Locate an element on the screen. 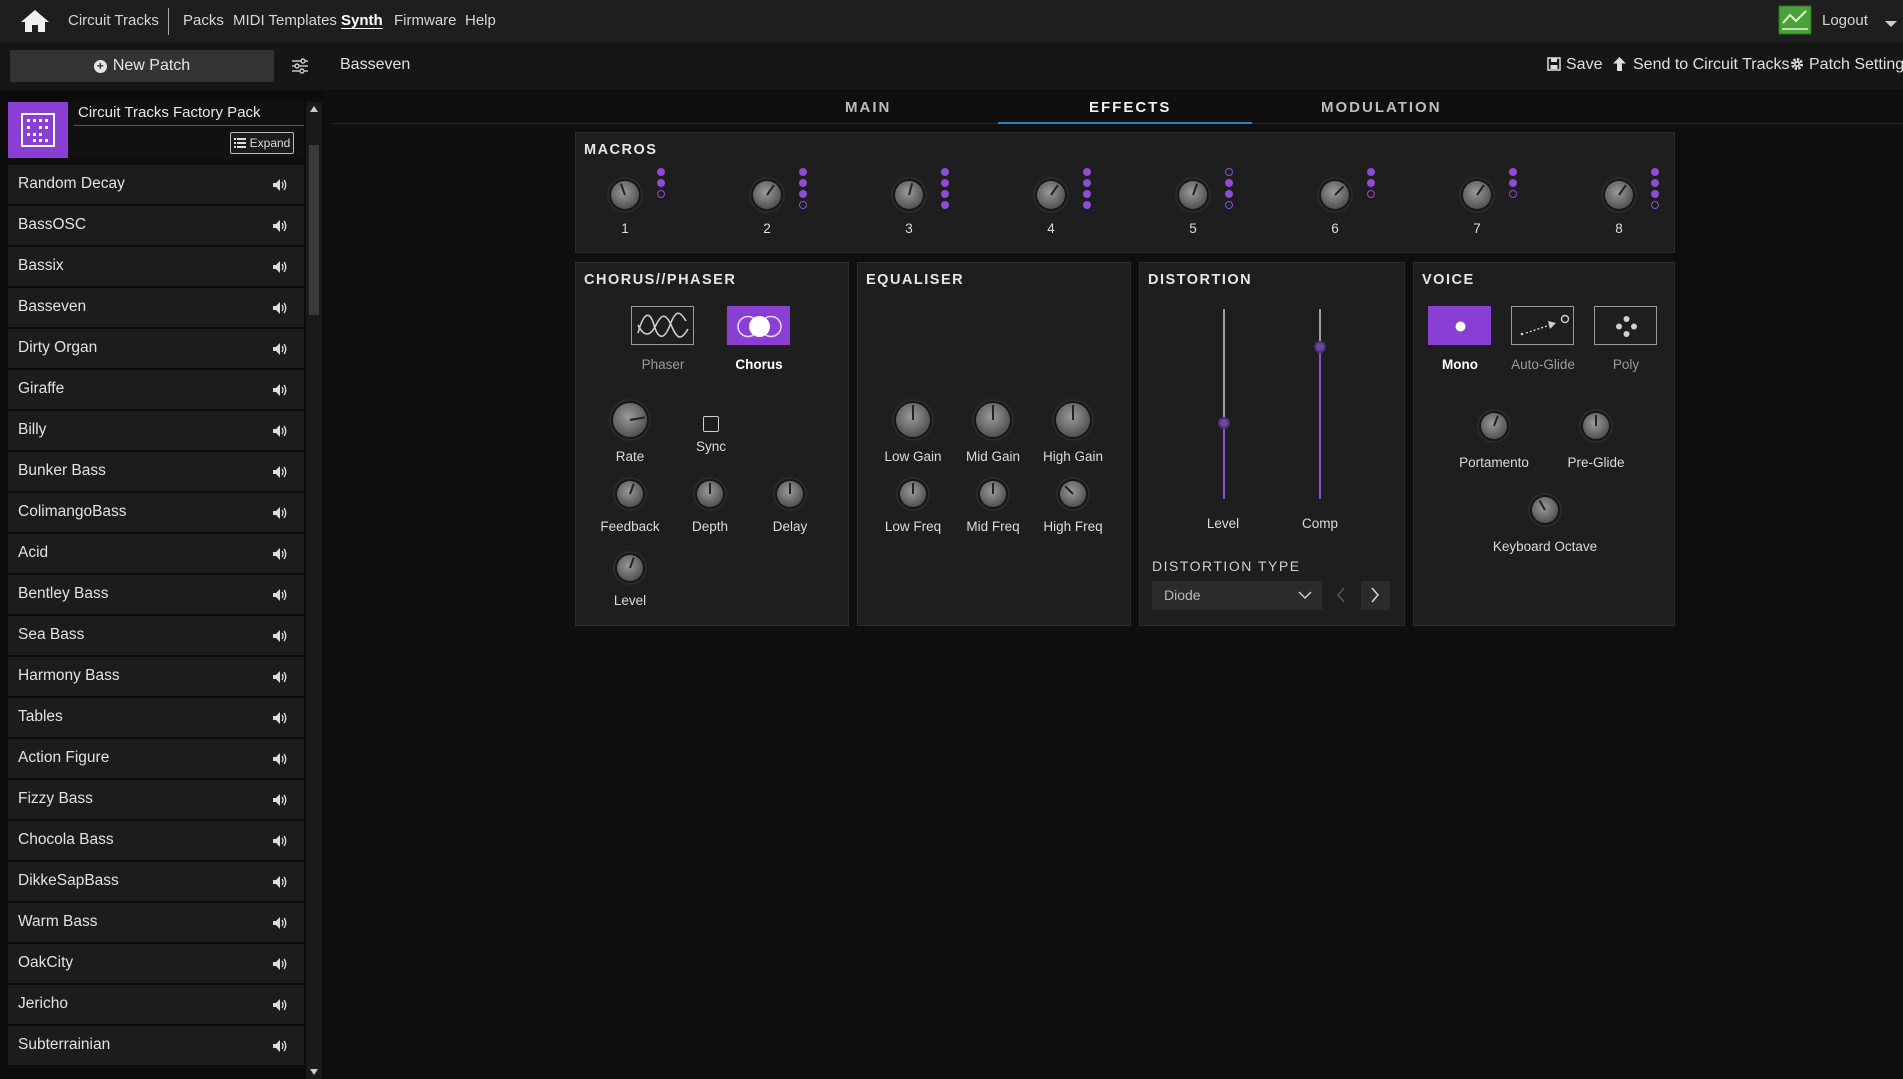  patch-row: Fizzy Bass is located at coordinates (156, 799).